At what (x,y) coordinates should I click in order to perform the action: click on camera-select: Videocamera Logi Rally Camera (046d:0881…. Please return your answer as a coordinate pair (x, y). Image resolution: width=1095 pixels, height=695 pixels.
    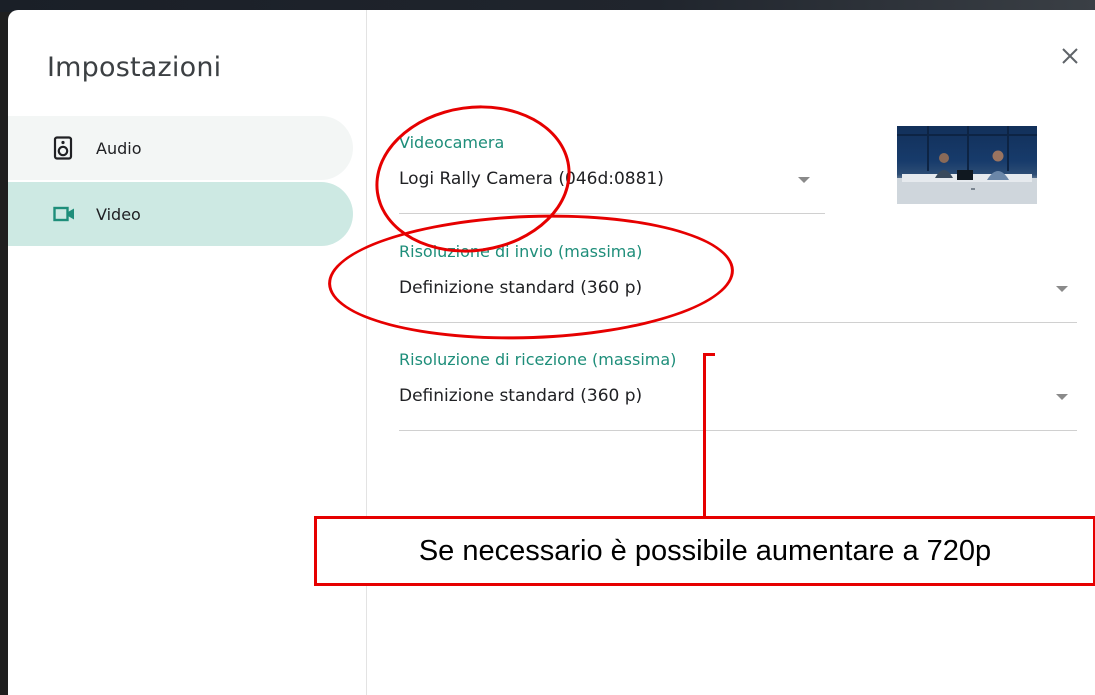
    Looking at the image, I should click on (612, 174).